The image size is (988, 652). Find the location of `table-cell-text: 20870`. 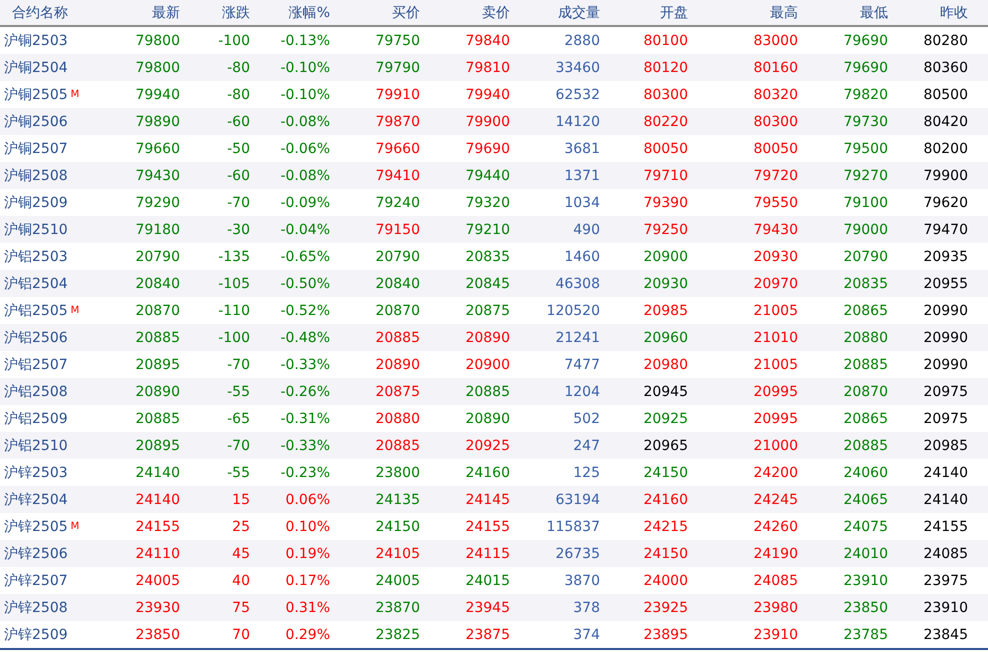

table-cell-text: 20870 is located at coordinates (397, 310).